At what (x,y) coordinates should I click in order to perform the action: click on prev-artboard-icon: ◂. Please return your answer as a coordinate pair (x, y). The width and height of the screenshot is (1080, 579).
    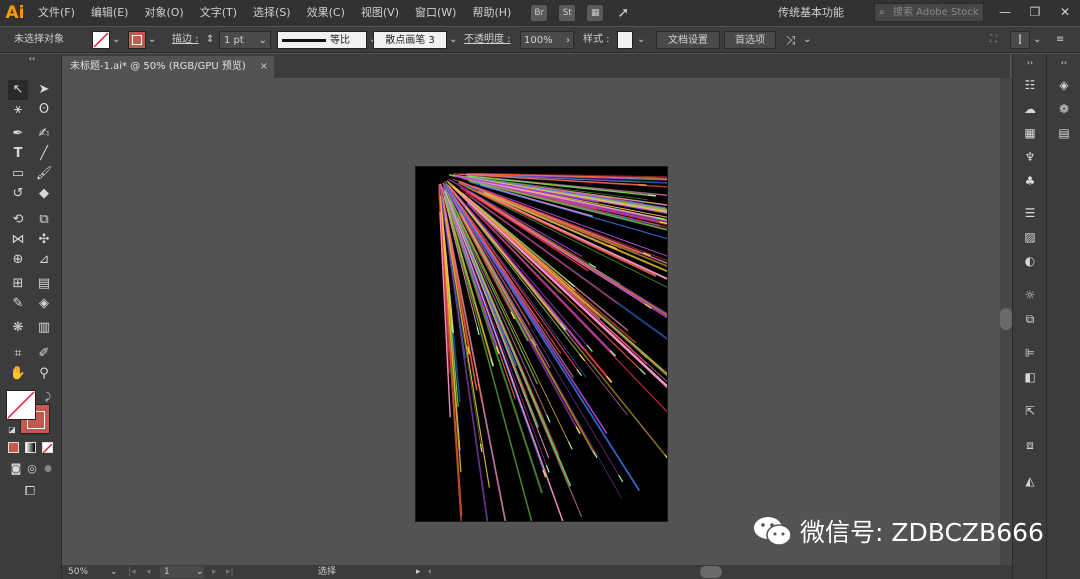
    Looking at the image, I should click on (148, 572).